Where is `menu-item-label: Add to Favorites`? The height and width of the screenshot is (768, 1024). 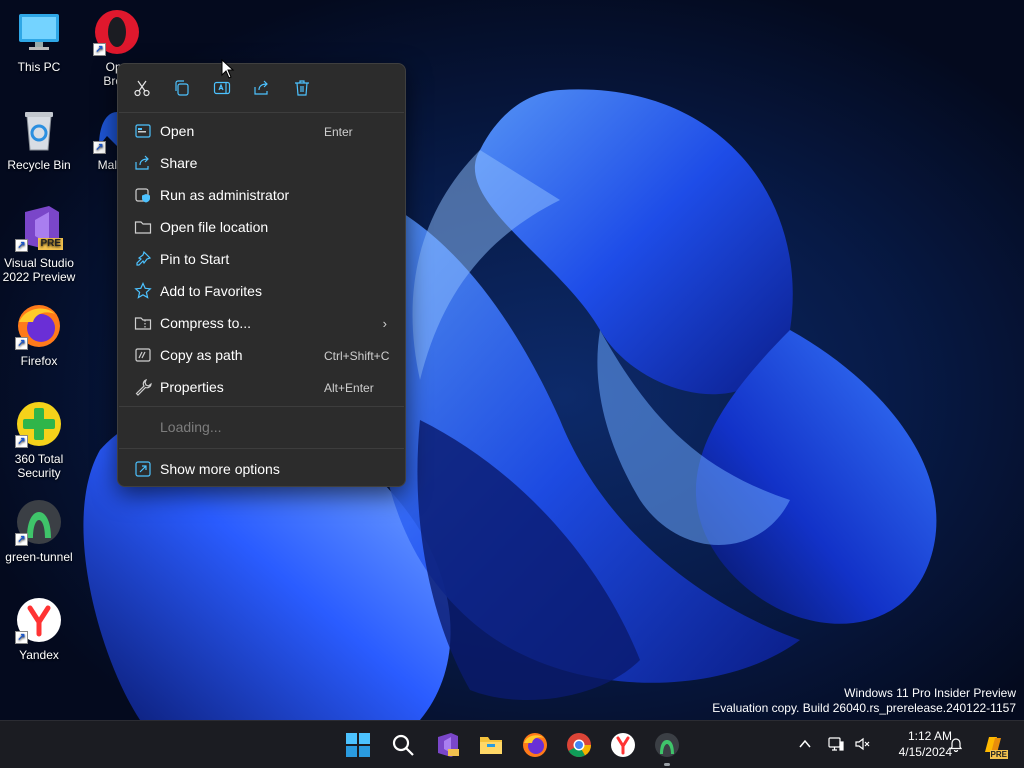
menu-item-label: Add to Favorites is located at coordinates (211, 291).